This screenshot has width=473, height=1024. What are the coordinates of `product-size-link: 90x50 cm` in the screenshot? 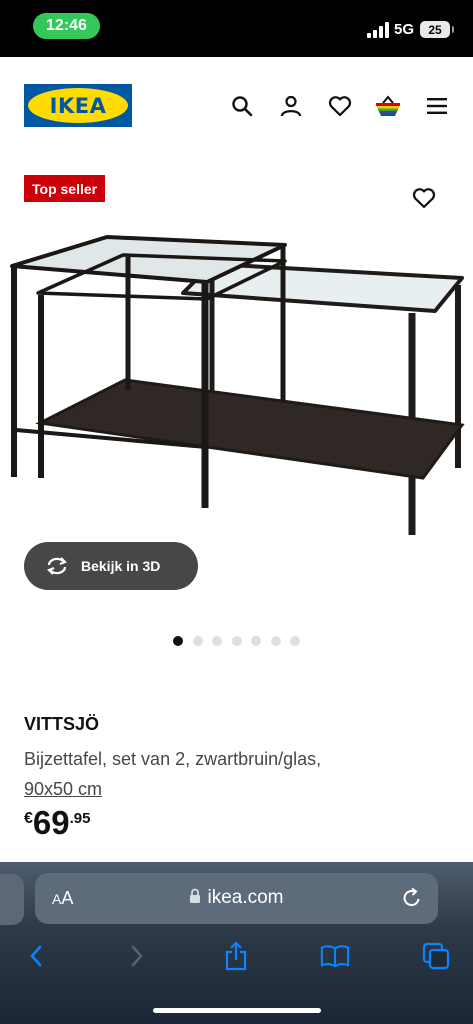 It's located at (63, 789).